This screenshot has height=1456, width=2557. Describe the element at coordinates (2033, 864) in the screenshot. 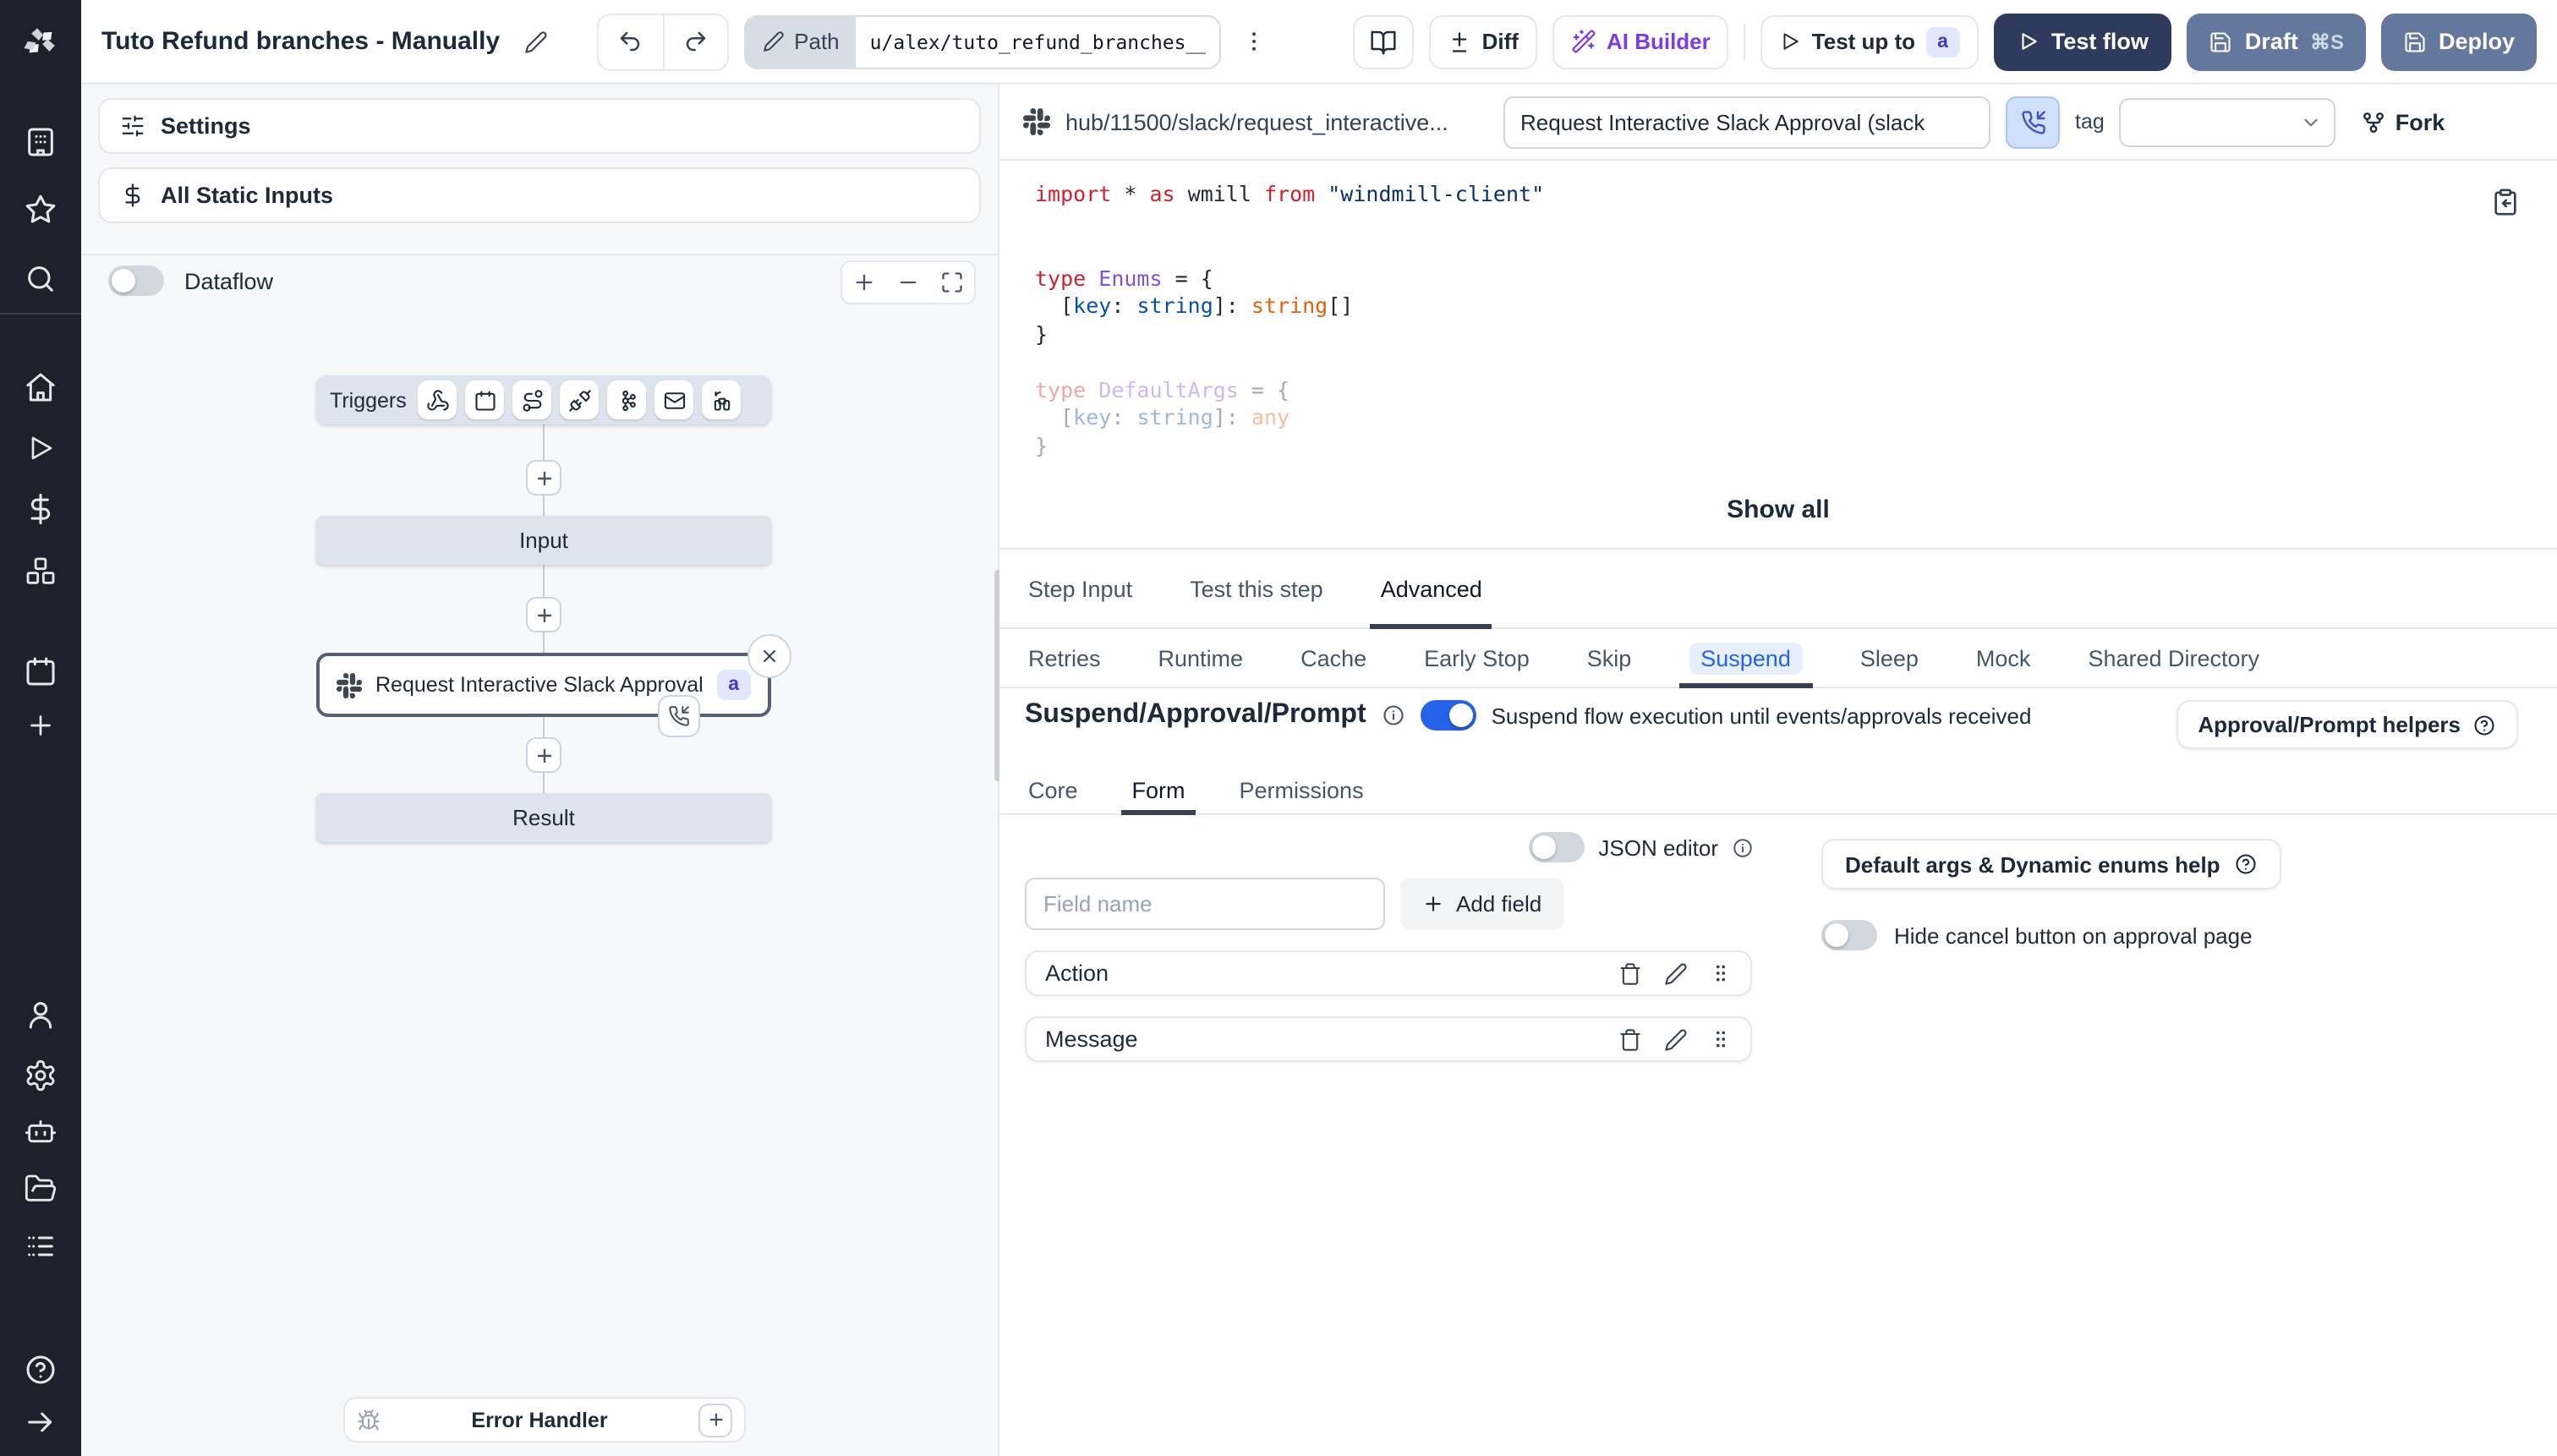

I see `default-args-help-label: Default args & Dynamic enums help` at that location.